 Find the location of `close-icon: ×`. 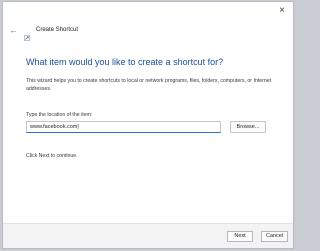

close-icon: × is located at coordinates (282, 11).